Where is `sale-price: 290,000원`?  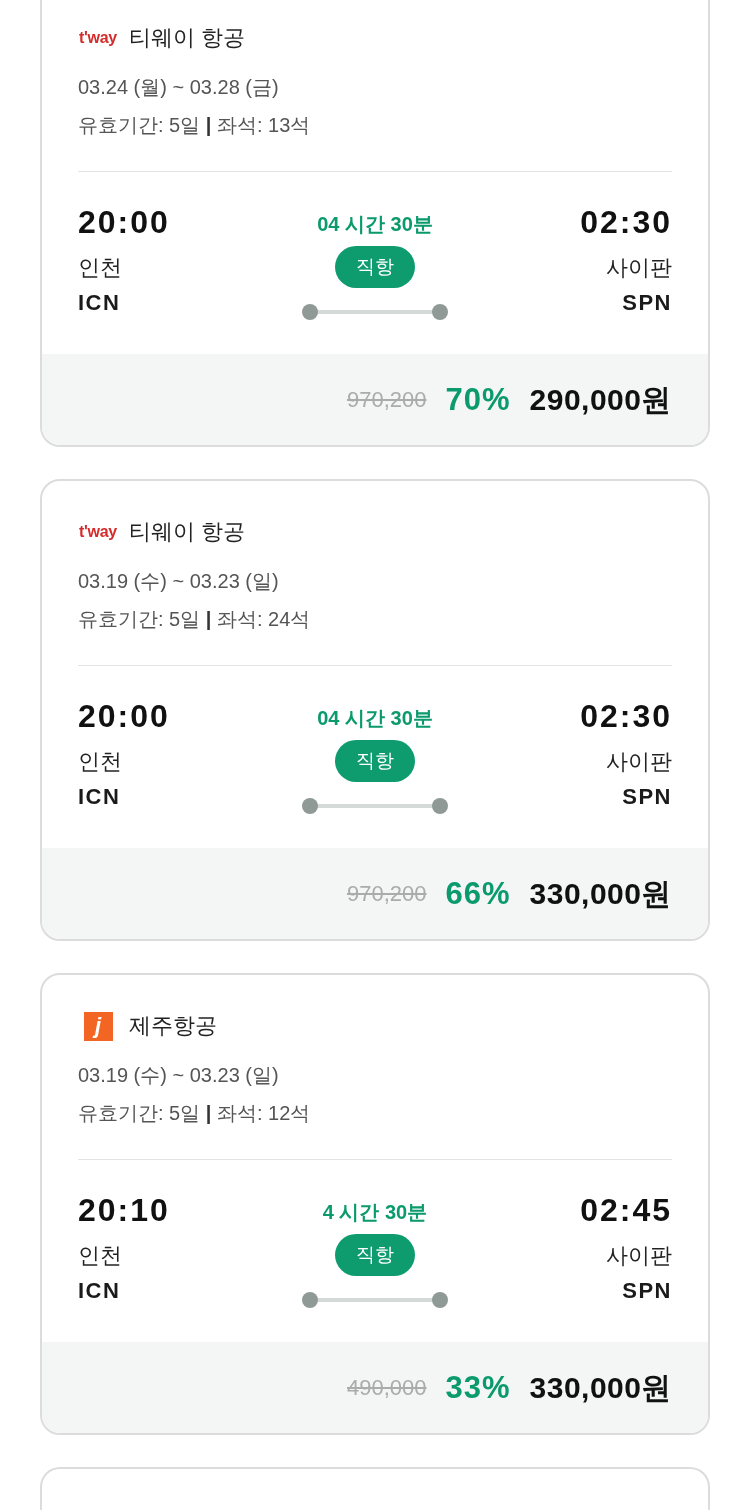 sale-price: 290,000원 is located at coordinates (600, 399).